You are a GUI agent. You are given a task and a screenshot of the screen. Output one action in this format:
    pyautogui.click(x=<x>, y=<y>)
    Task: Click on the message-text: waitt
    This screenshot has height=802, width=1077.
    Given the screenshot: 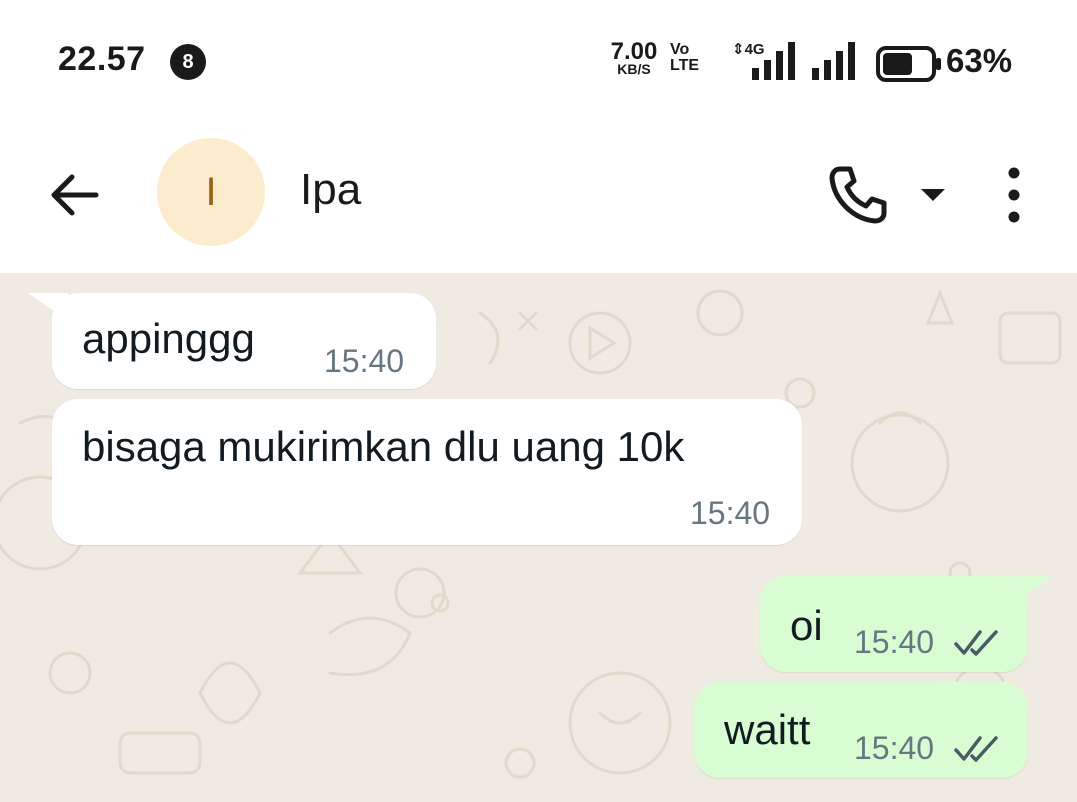 What is the action you would take?
    pyautogui.click(x=767, y=729)
    